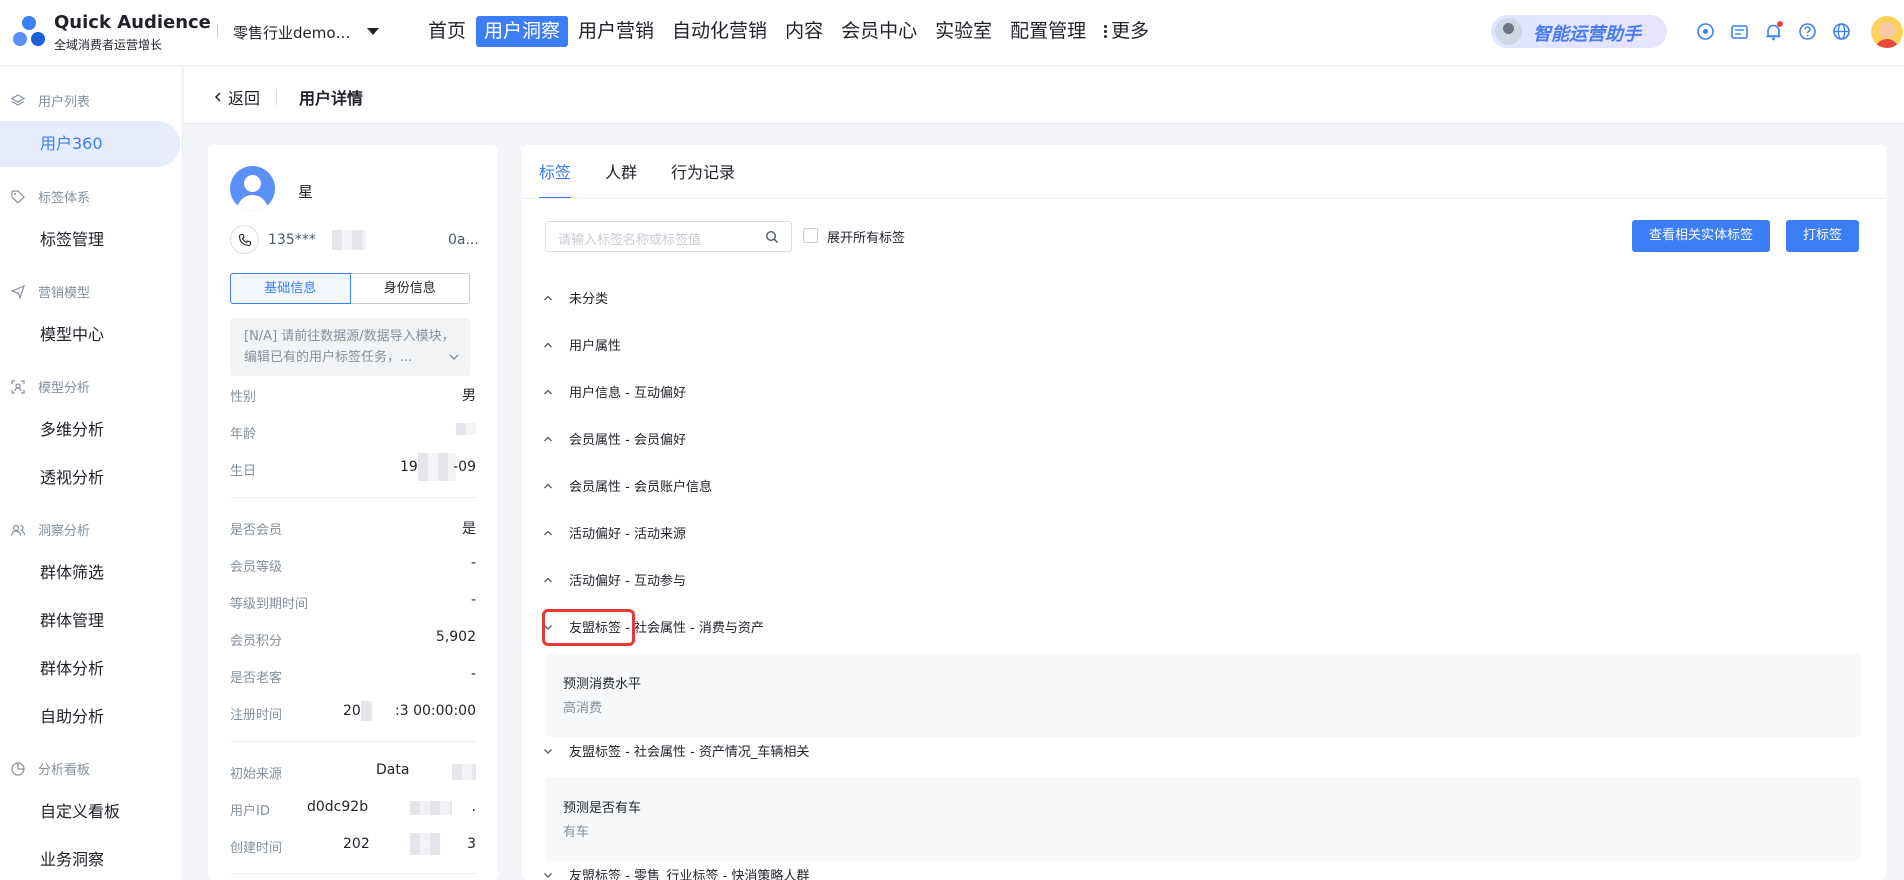 The image size is (1904, 880). I want to click on expand-all-checkbox, so click(810, 235).